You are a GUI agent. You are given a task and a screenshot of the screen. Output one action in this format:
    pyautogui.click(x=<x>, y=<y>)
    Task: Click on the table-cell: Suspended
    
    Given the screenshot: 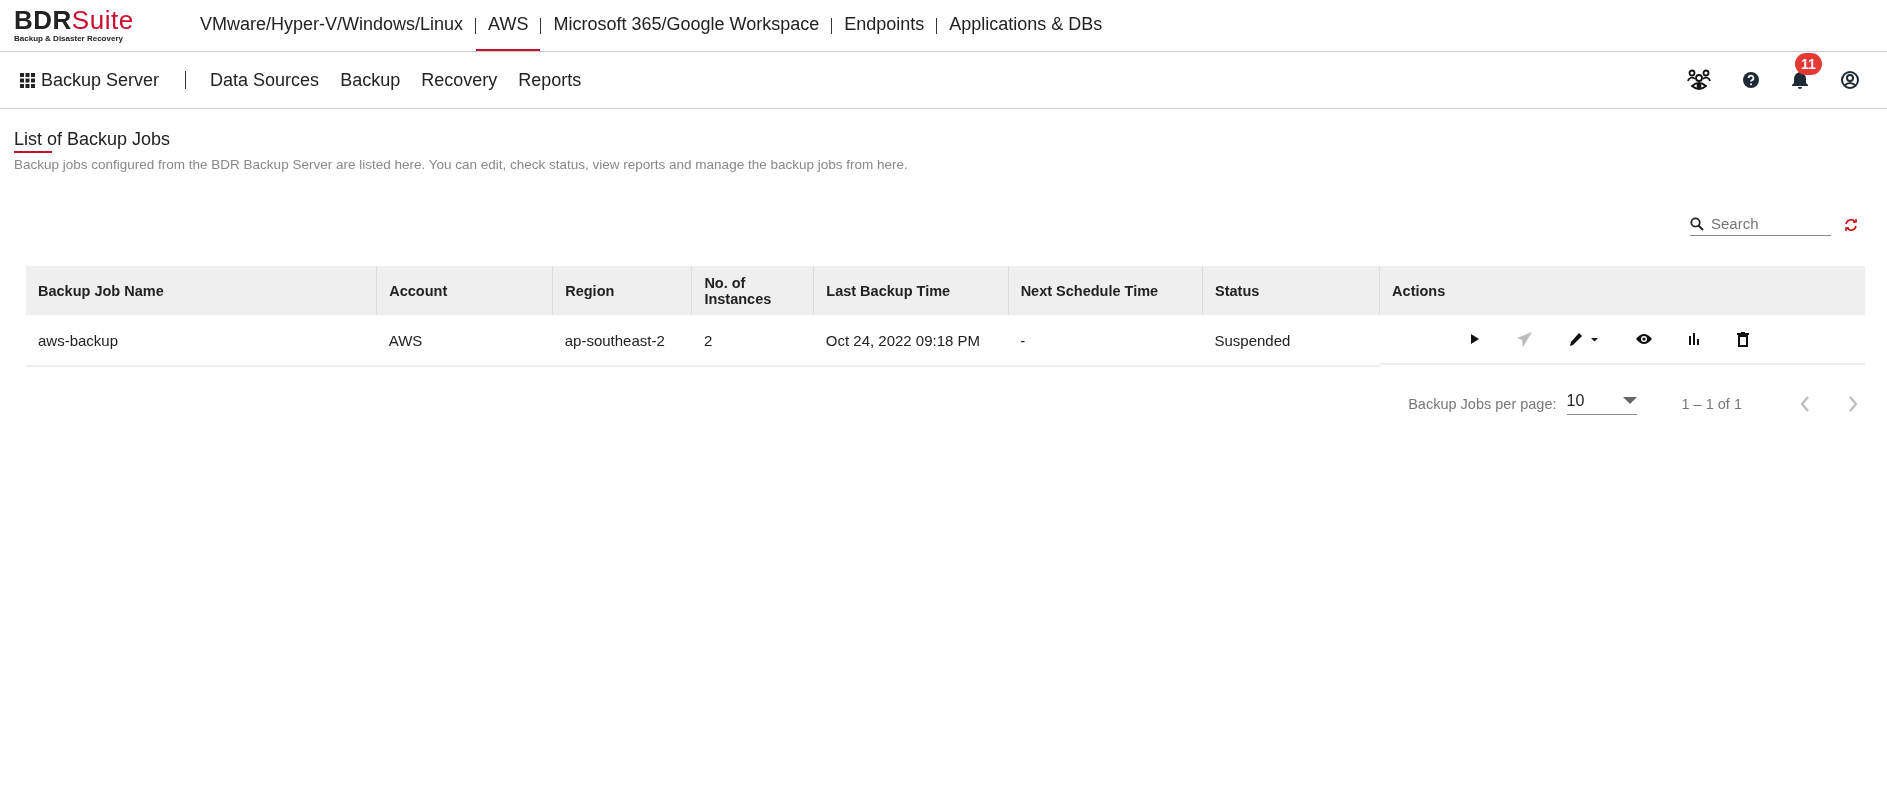 What is the action you would take?
    pyautogui.click(x=1291, y=340)
    